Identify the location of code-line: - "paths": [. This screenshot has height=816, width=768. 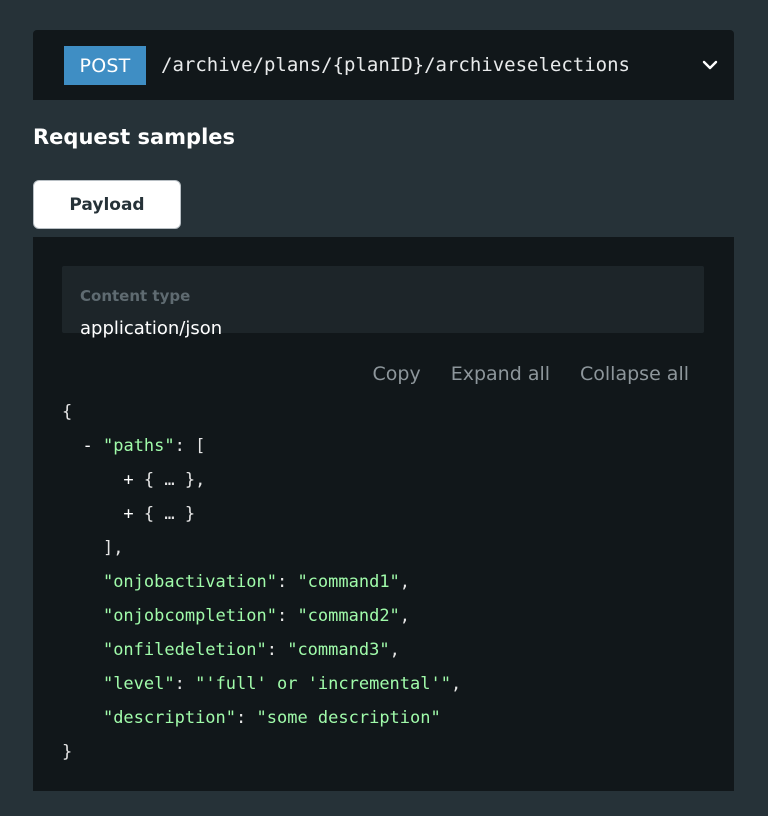
(144, 446).